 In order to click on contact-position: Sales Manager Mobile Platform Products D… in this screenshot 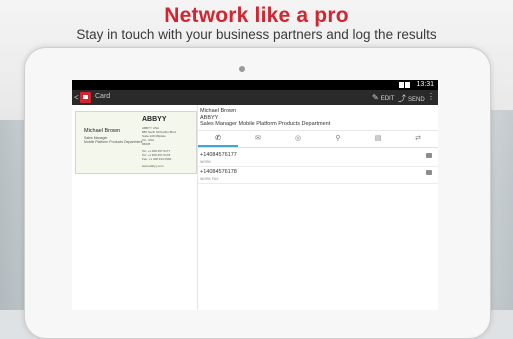, I will do `click(265, 124)`.